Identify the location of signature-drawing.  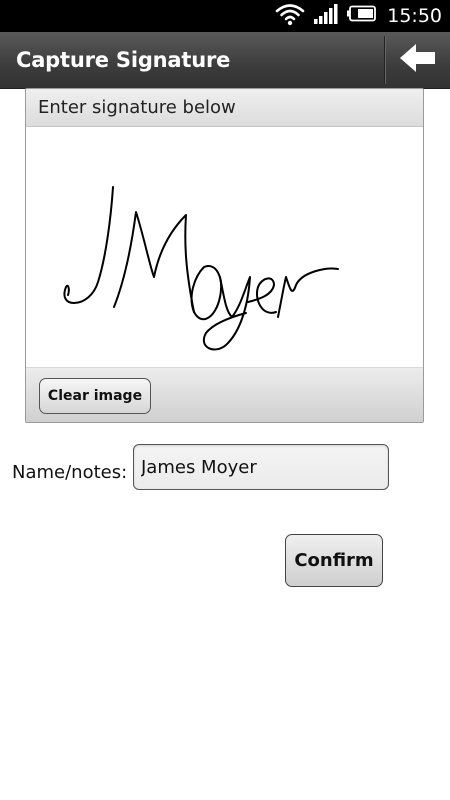
(201, 268).